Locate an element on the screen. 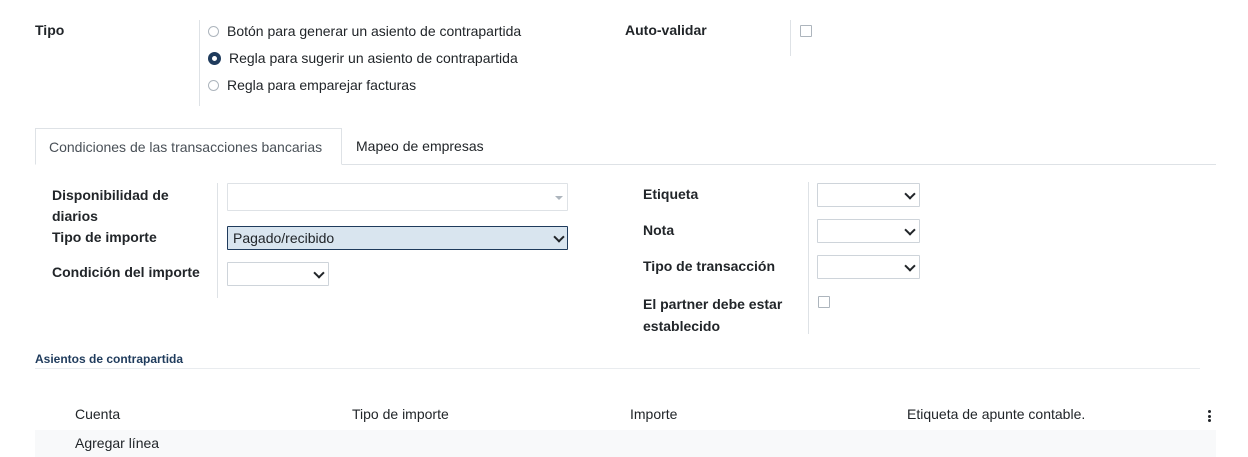  nota-label: Nota is located at coordinates (659, 230).